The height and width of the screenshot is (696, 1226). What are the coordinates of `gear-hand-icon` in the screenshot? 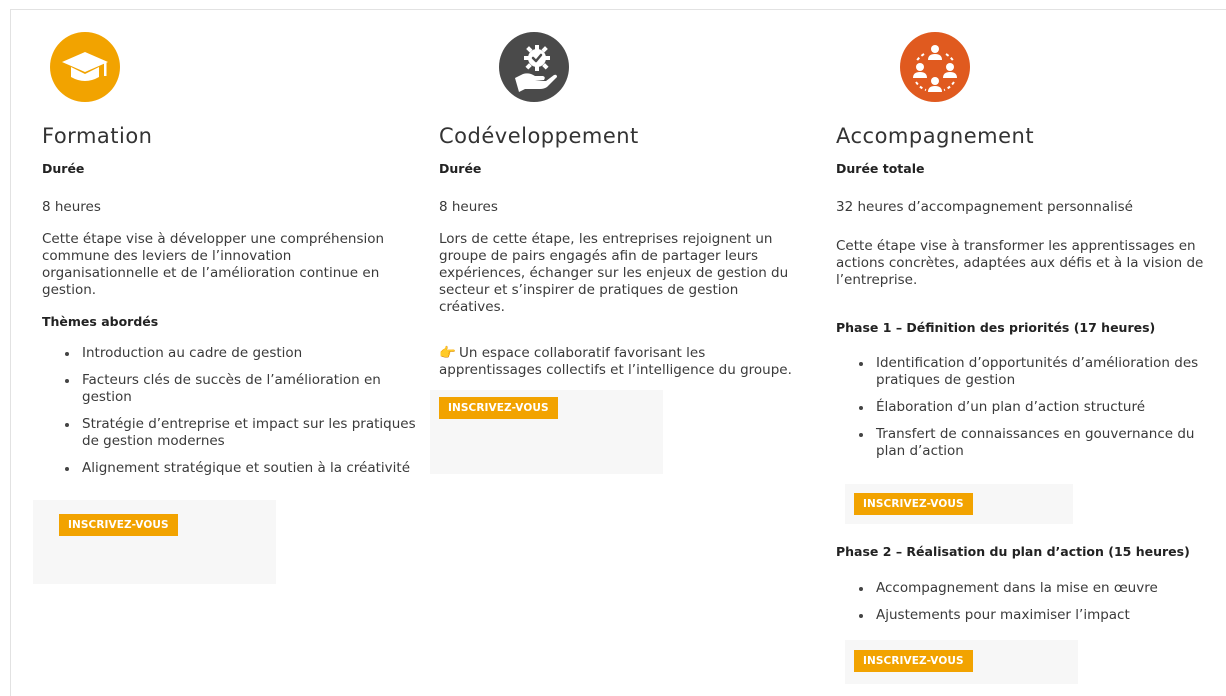 It's located at (534, 67).